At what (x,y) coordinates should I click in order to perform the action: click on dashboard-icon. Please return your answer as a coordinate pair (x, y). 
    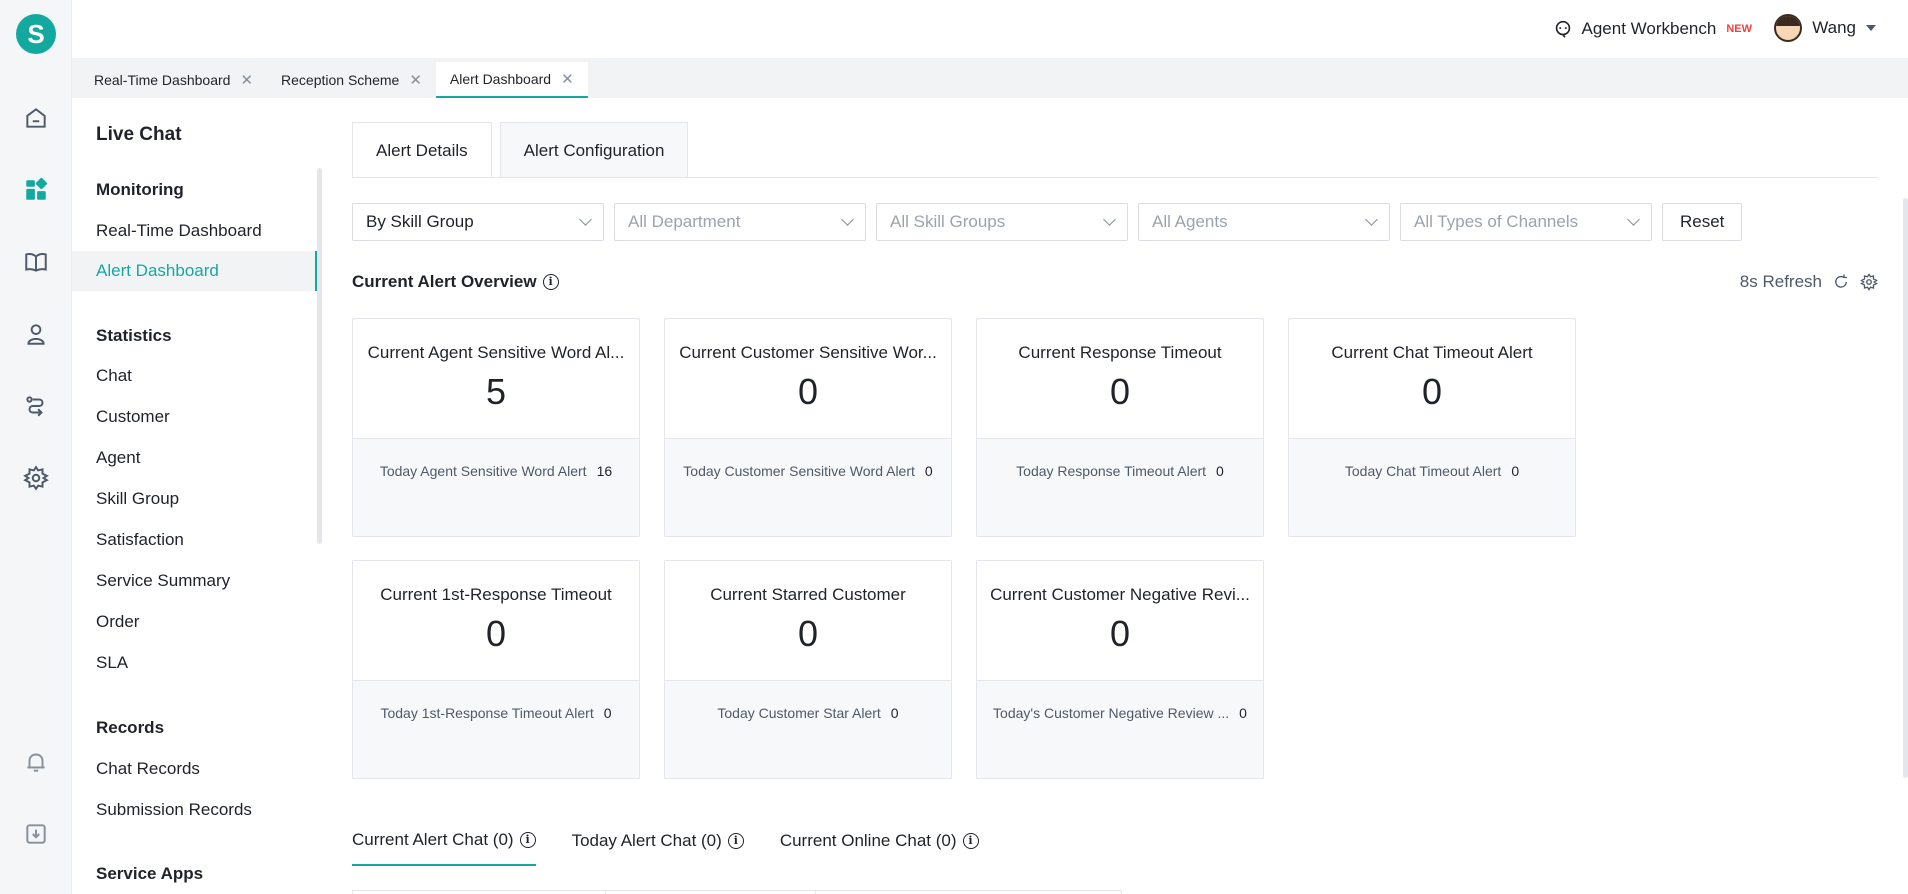
    Looking at the image, I should click on (36, 190).